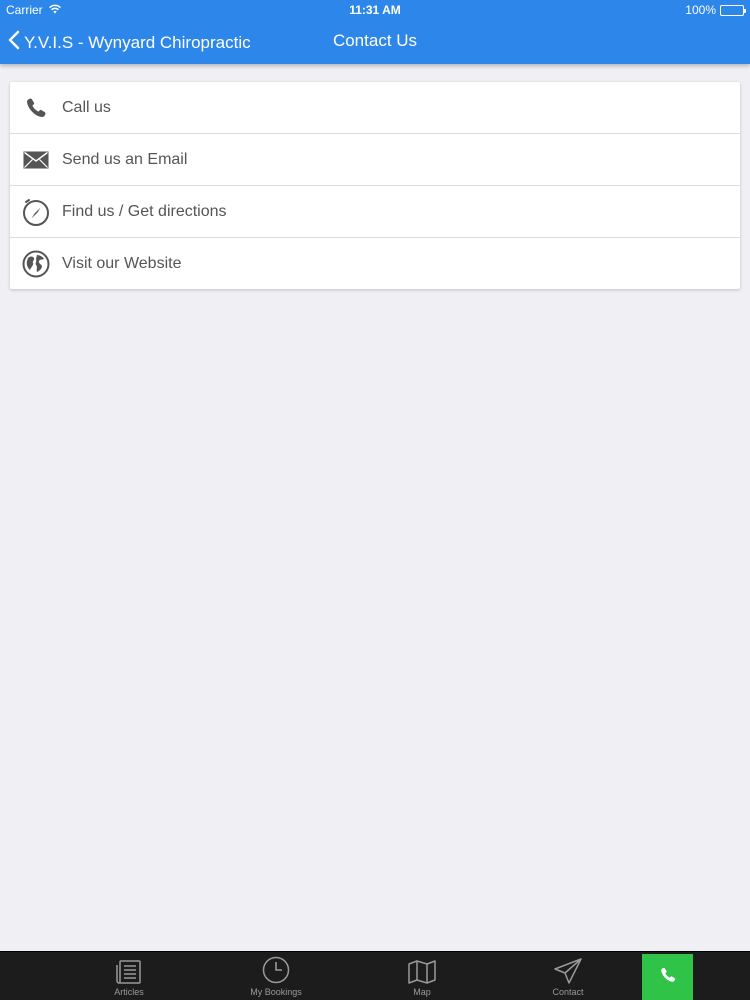  I want to click on globe-icon, so click(36, 264).